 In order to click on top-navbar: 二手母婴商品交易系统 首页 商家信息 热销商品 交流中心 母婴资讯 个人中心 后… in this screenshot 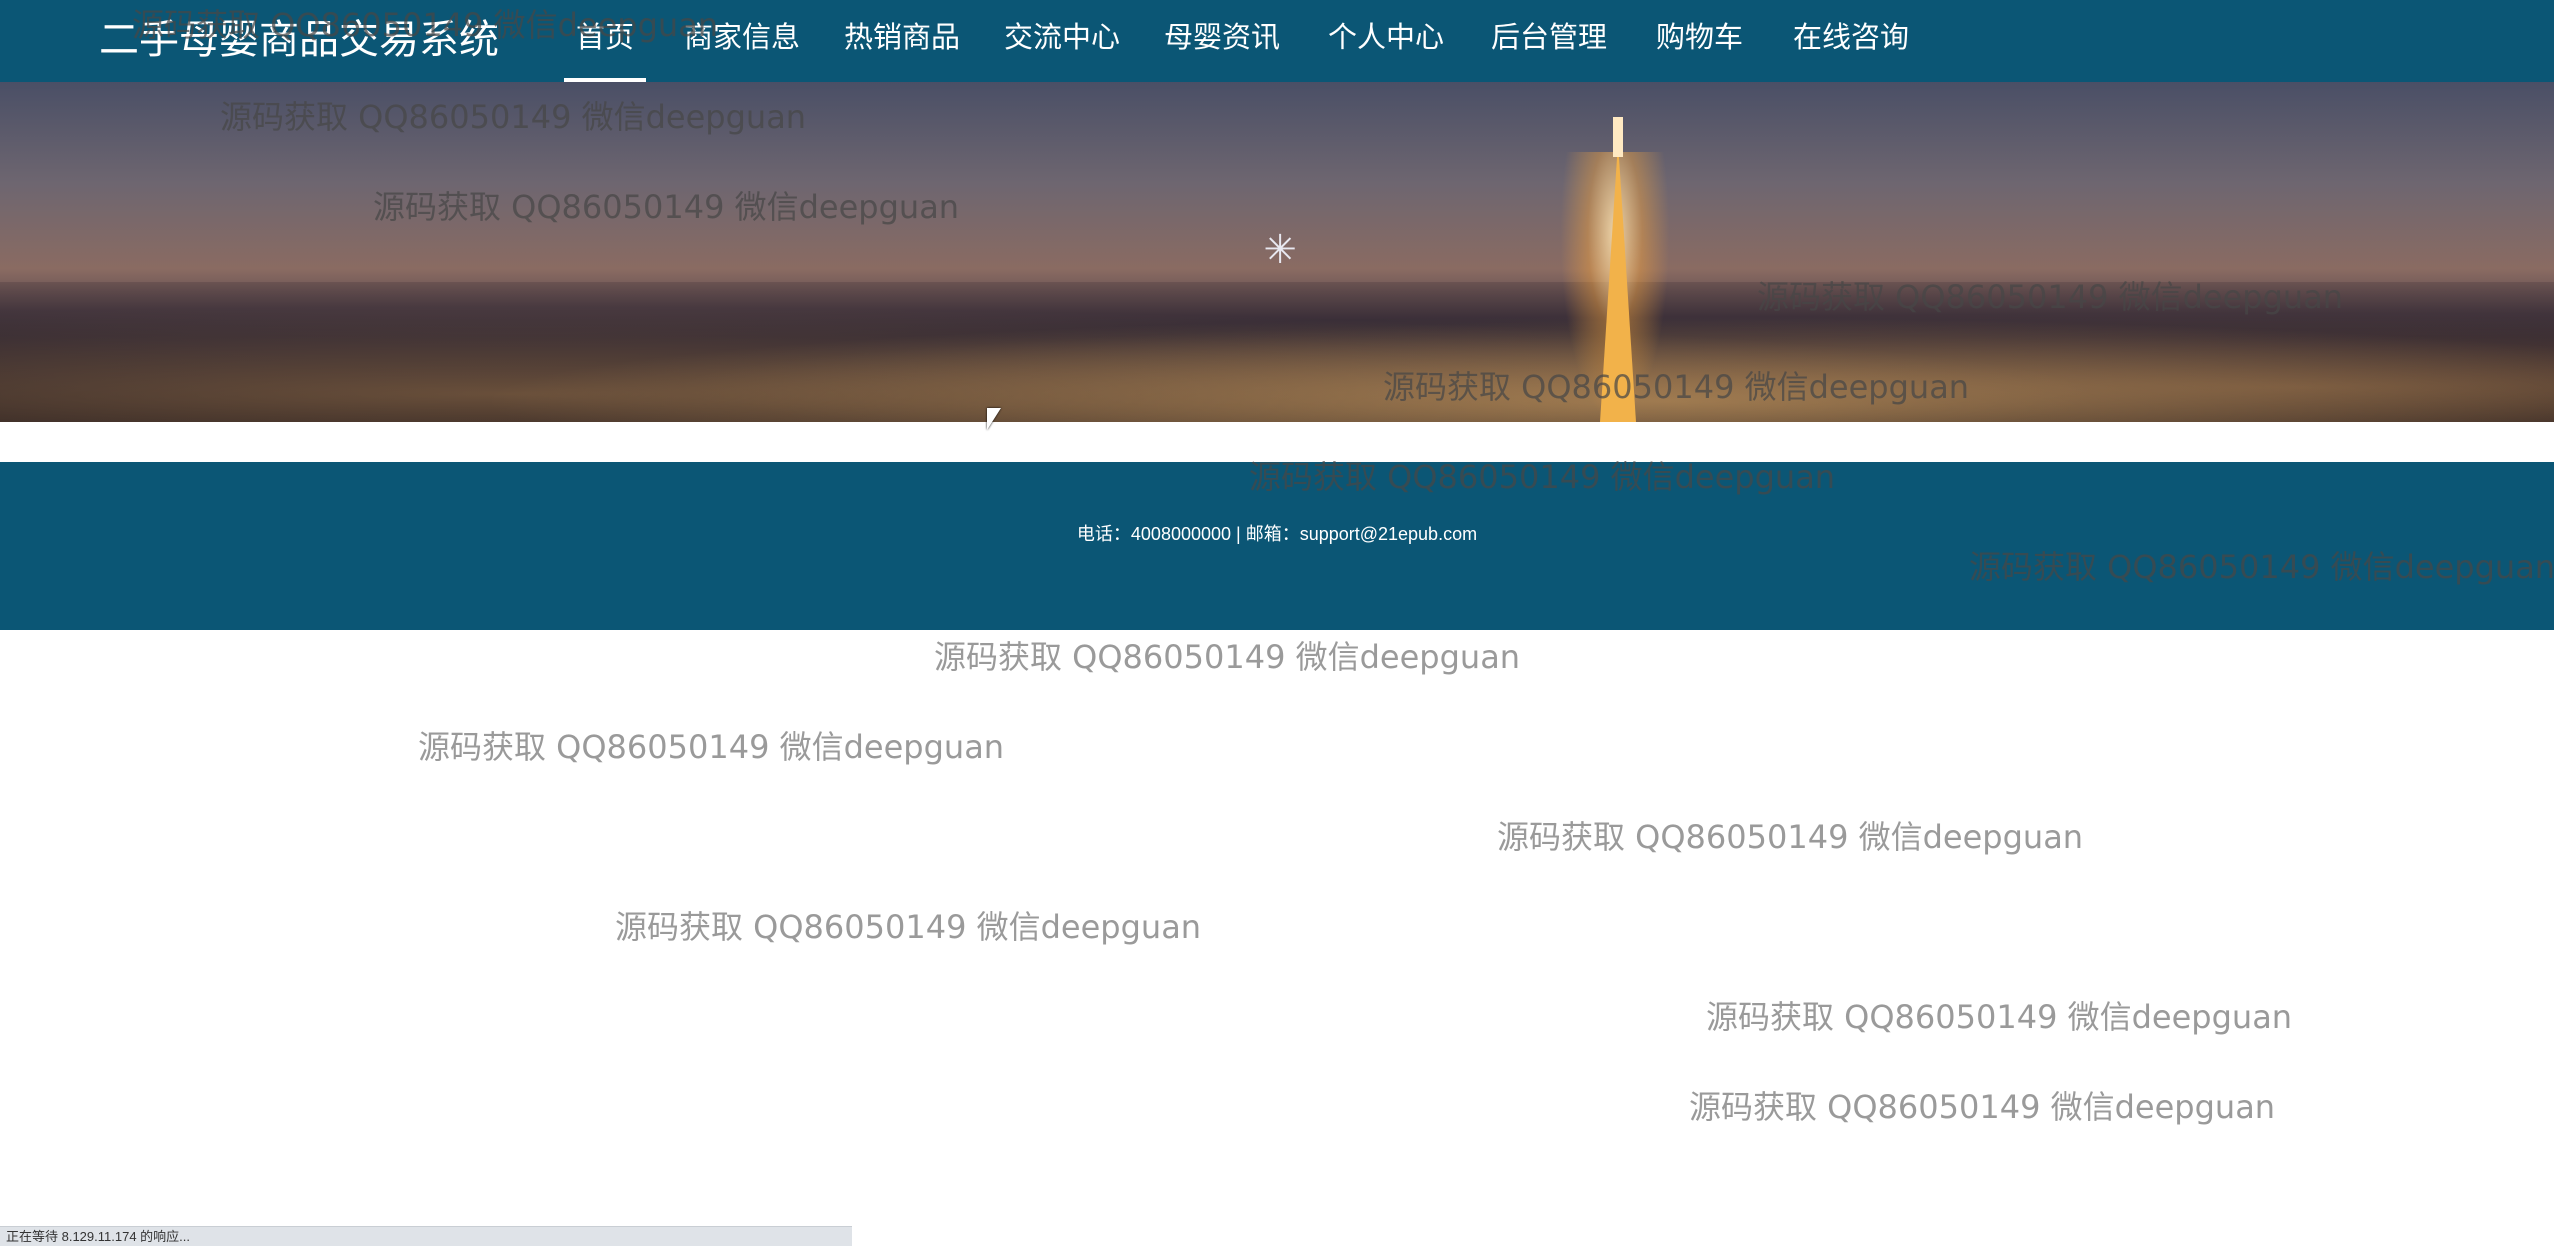, I will do `click(1277, 41)`.